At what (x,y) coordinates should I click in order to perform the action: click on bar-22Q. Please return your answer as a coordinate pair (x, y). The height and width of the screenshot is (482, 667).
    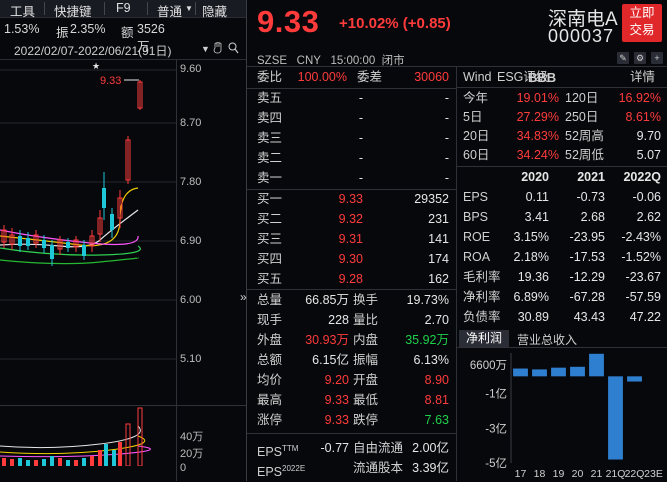
    Looking at the image, I should click on (634, 379).